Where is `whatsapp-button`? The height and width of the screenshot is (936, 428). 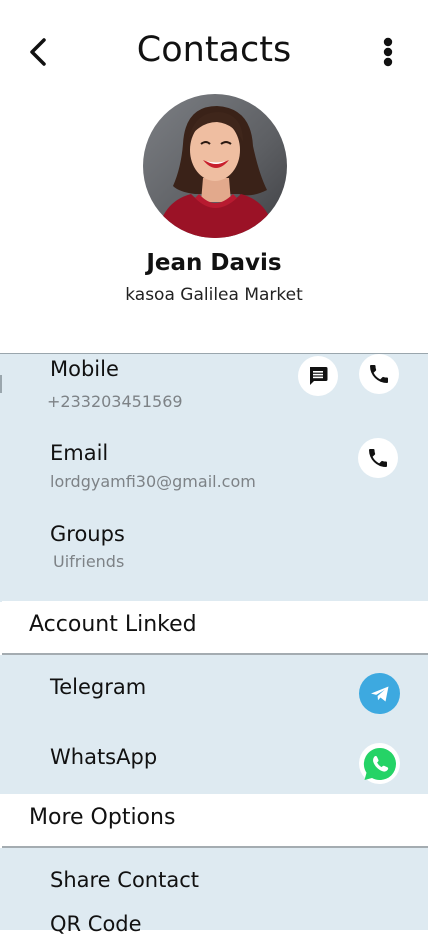 whatsapp-button is located at coordinates (379, 763).